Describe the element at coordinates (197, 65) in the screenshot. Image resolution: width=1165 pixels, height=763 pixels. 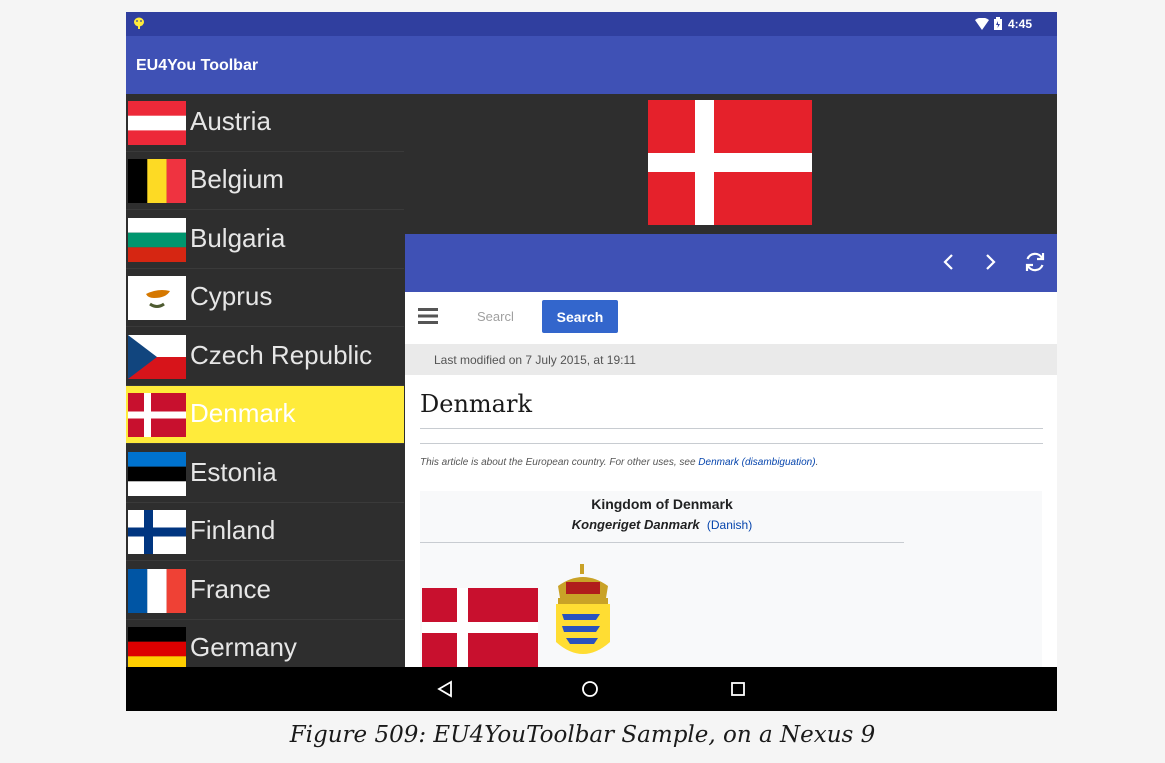
I see `app-title: EU4You Toolbar` at that location.